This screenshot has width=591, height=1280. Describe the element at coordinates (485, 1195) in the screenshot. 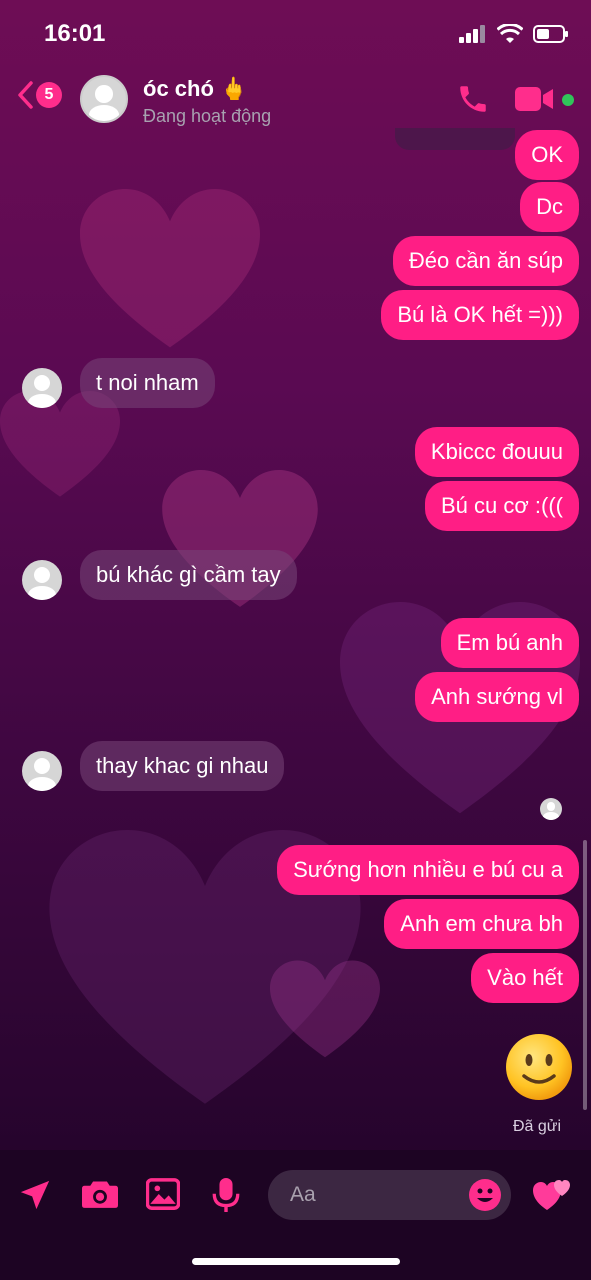

I see `emoji-icon` at that location.